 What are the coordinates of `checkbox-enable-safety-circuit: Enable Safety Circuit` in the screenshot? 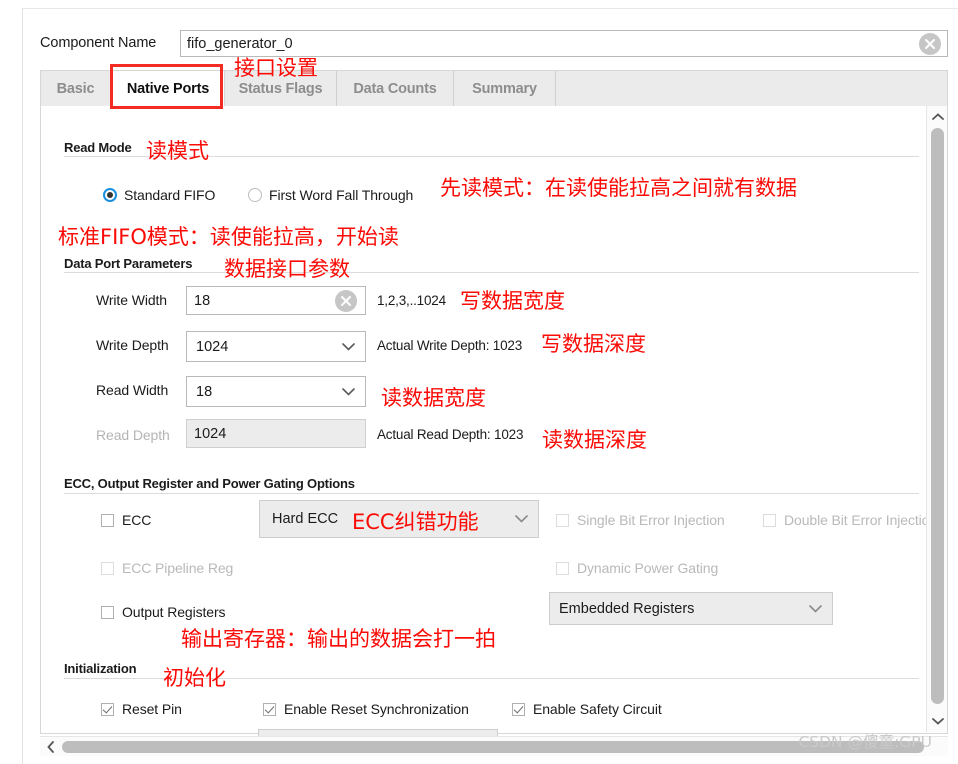 It's located at (587, 709).